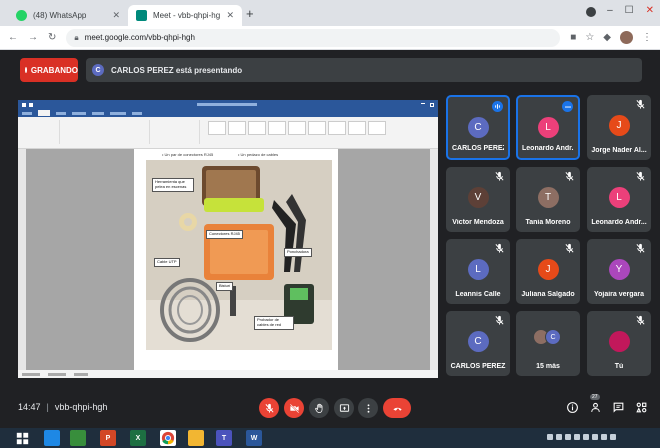 The width and height of the screenshot is (660, 448). What do you see at coordinates (567, 106) in the screenshot?
I see `more-options-icon` at bounding box center [567, 106].